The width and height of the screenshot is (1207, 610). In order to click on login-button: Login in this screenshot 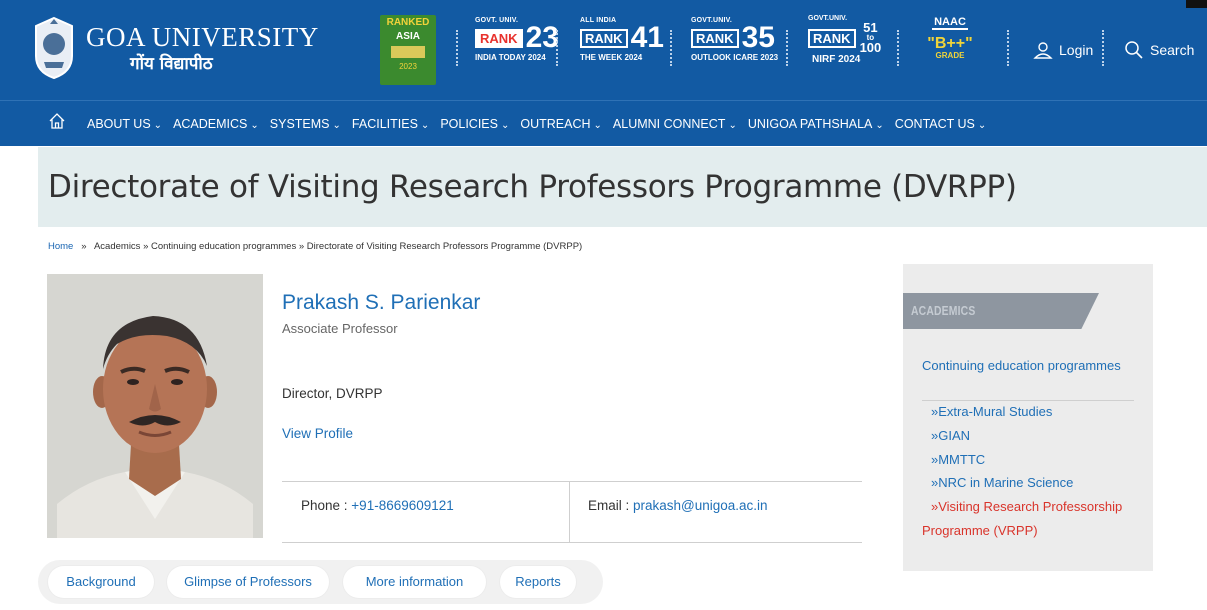, I will do `click(1063, 50)`.